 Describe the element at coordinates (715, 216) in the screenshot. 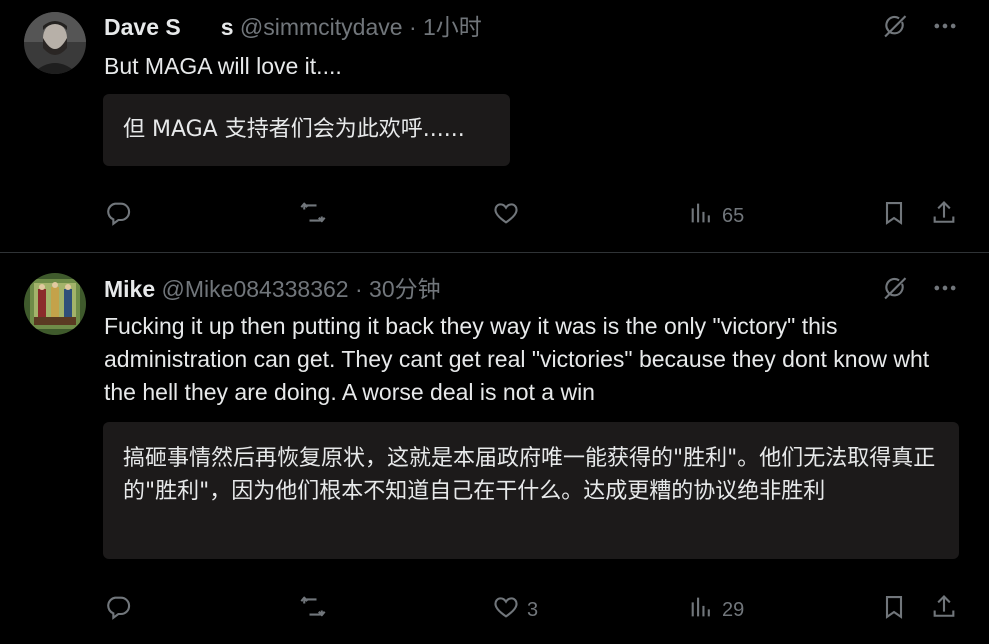

I see `views-button: 65` at that location.